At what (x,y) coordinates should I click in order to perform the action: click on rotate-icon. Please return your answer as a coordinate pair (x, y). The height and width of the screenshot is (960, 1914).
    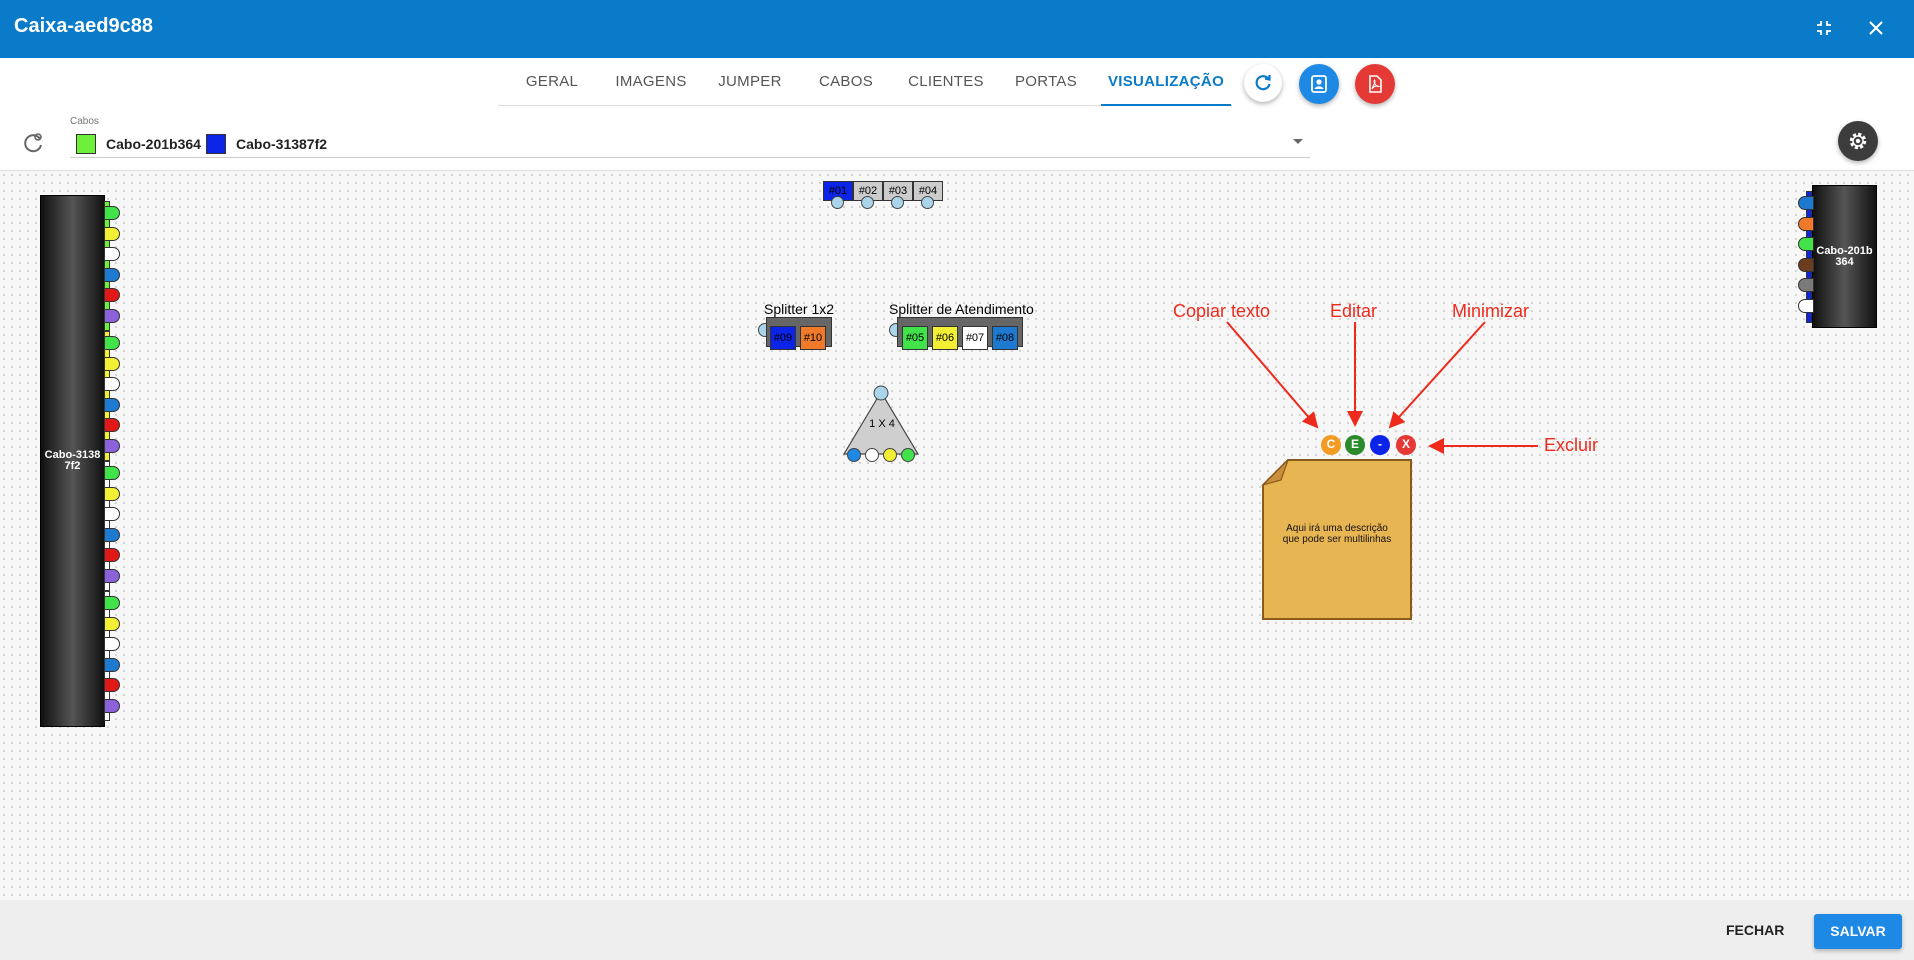
    Looking at the image, I should click on (33, 143).